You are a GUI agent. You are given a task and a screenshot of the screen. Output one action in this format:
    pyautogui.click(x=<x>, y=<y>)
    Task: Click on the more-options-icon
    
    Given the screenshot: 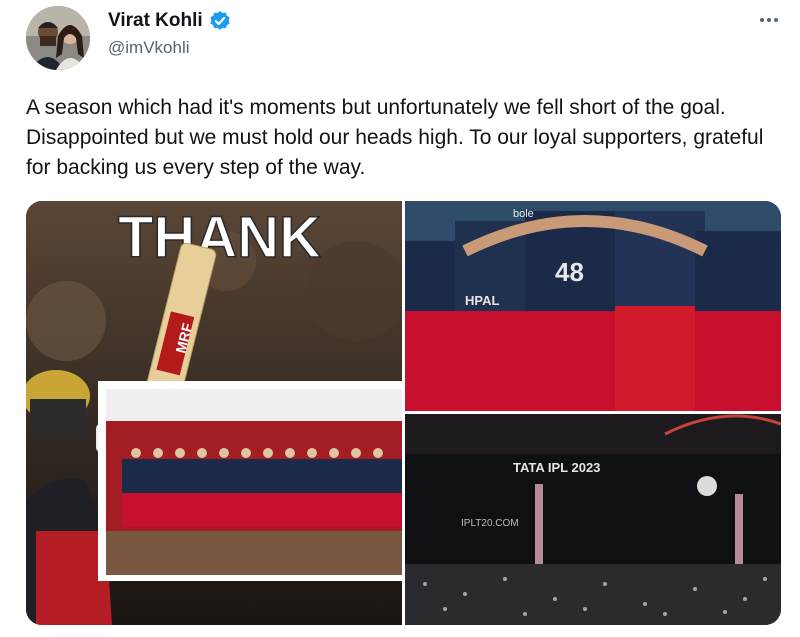 What is the action you would take?
    pyautogui.click(x=769, y=20)
    